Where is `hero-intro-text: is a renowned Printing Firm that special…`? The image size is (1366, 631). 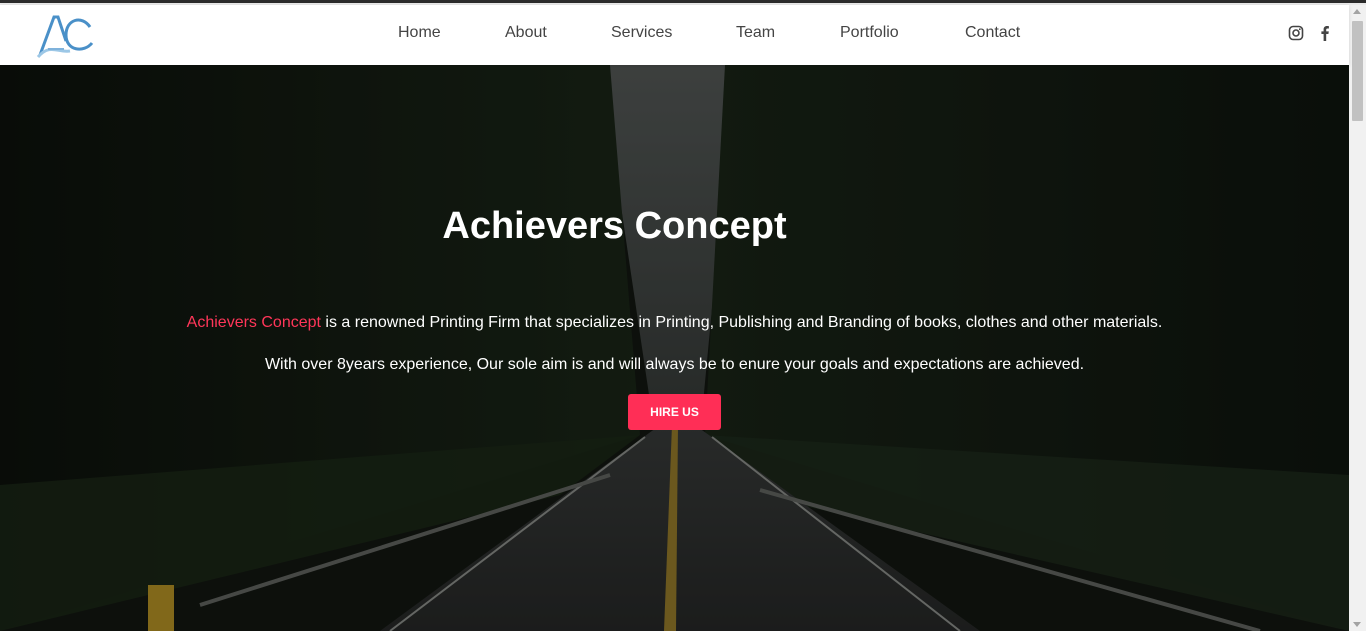 hero-intro-text: is a renowned Printing Firm that special… is located at coordinates (741, 322).